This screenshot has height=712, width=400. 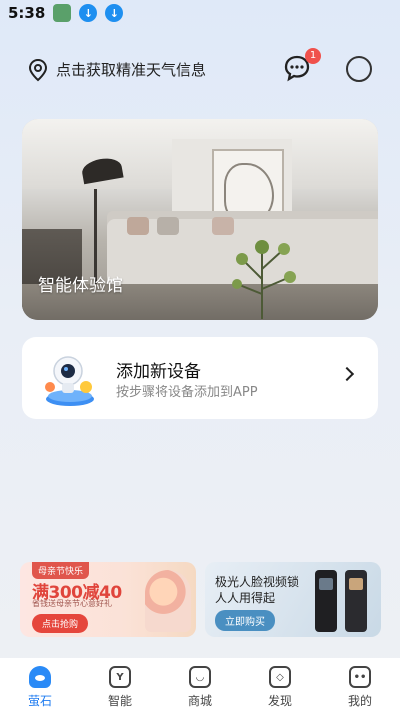 What do you see at coordinates (280, 677) in the screenshot?
I see `compass-icon: ◇` at bounding box center [280, 677].